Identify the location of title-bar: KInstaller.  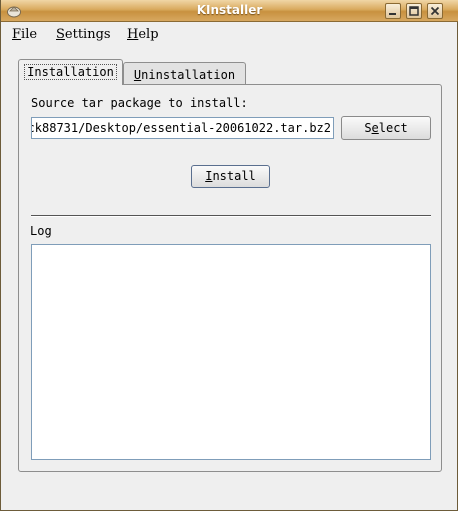
(229, 11).